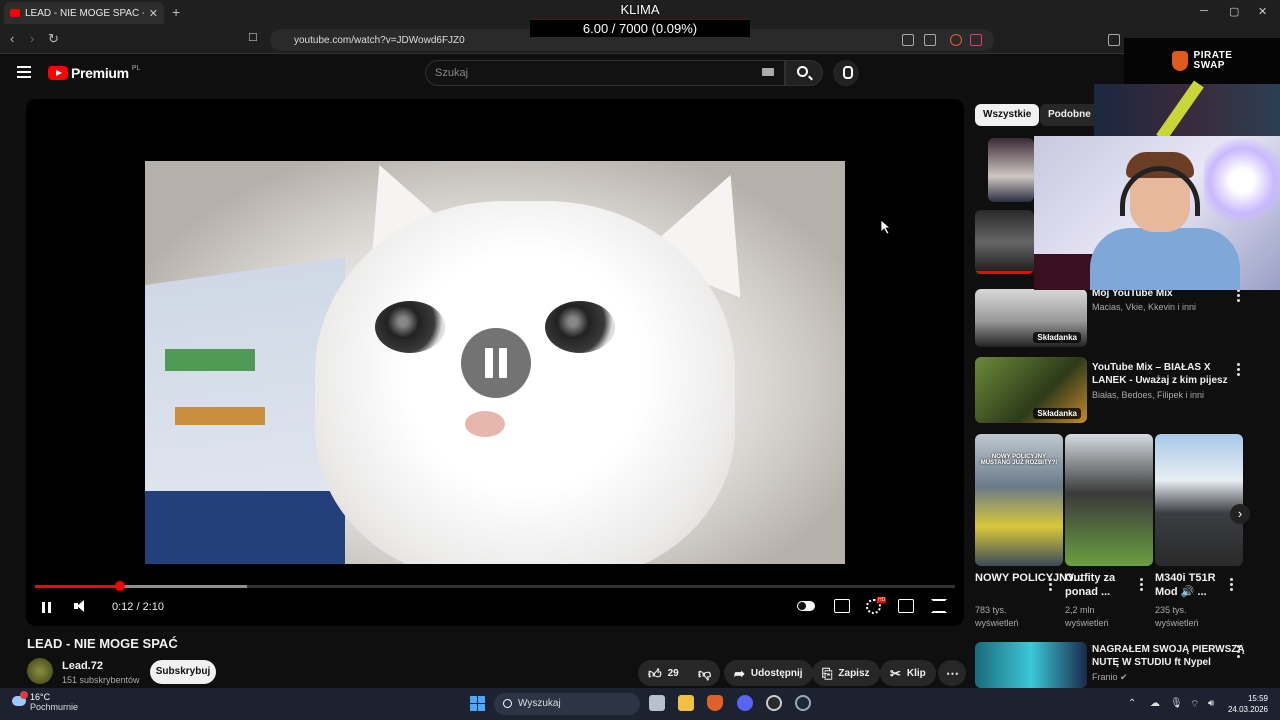  Describe the element at coordinates (1007, 115) in the screenshot. I see `chip-all: Wszystkie` at that location.